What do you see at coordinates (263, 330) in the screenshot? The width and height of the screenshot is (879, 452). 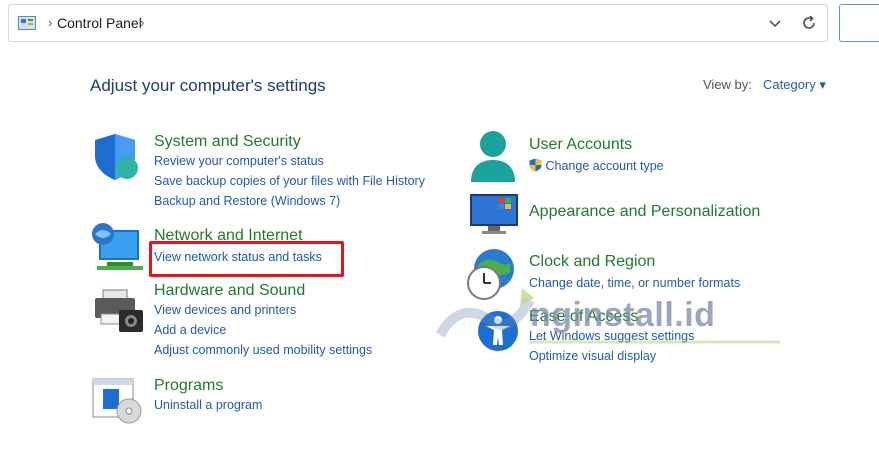 I see `link-add-device: Add a device` at bounding box center [263, 330].